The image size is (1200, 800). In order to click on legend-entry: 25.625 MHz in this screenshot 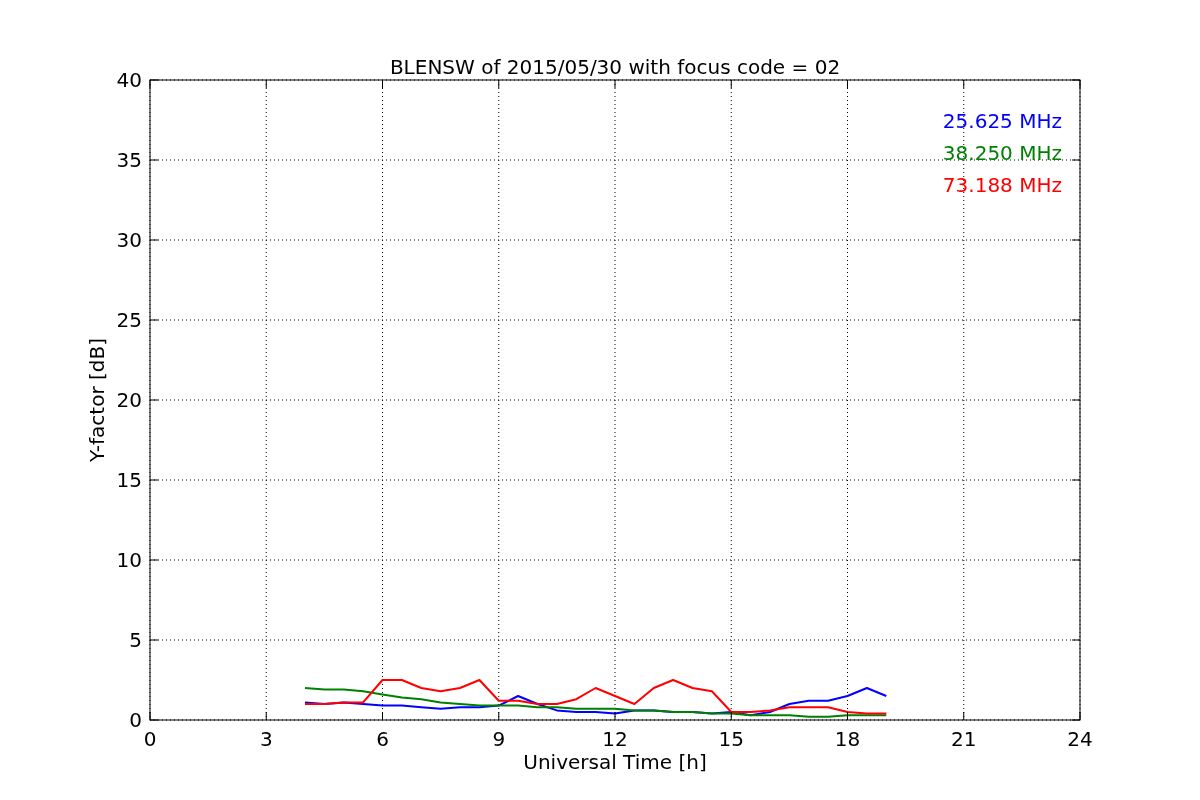, I will do `click(1002, 121)`.